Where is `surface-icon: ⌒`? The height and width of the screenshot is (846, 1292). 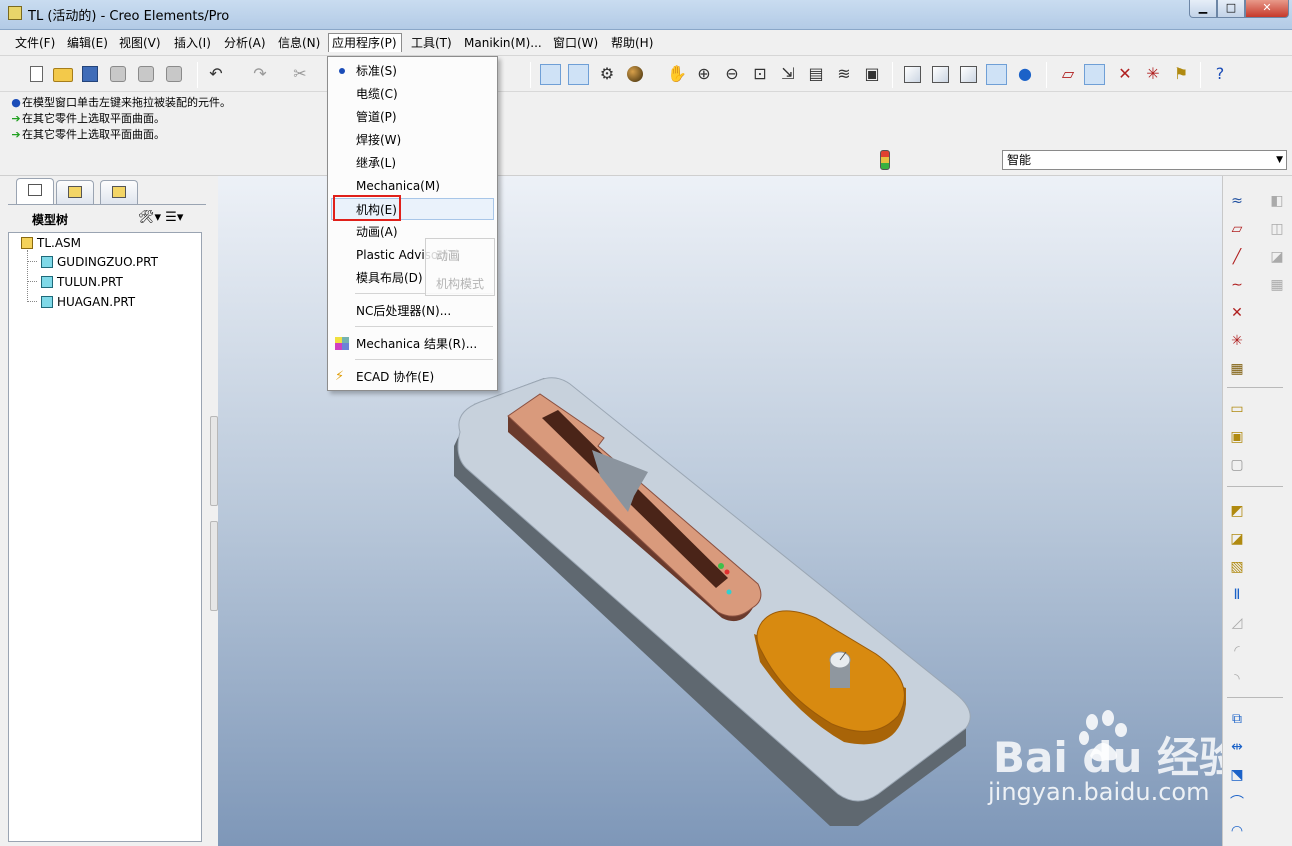 surface-icon: ⌒ is located at coordinates (1237, 803).